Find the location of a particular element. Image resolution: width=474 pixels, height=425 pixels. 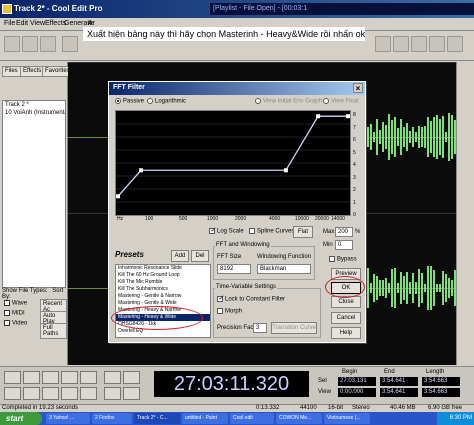

loop-button is located at coordinates (88, 377).